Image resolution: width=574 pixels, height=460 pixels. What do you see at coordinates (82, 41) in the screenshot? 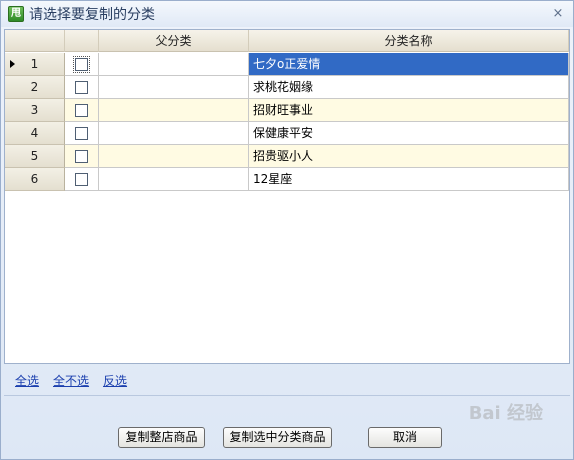
I see `checkbox-header` at bounding box center [82, 41].